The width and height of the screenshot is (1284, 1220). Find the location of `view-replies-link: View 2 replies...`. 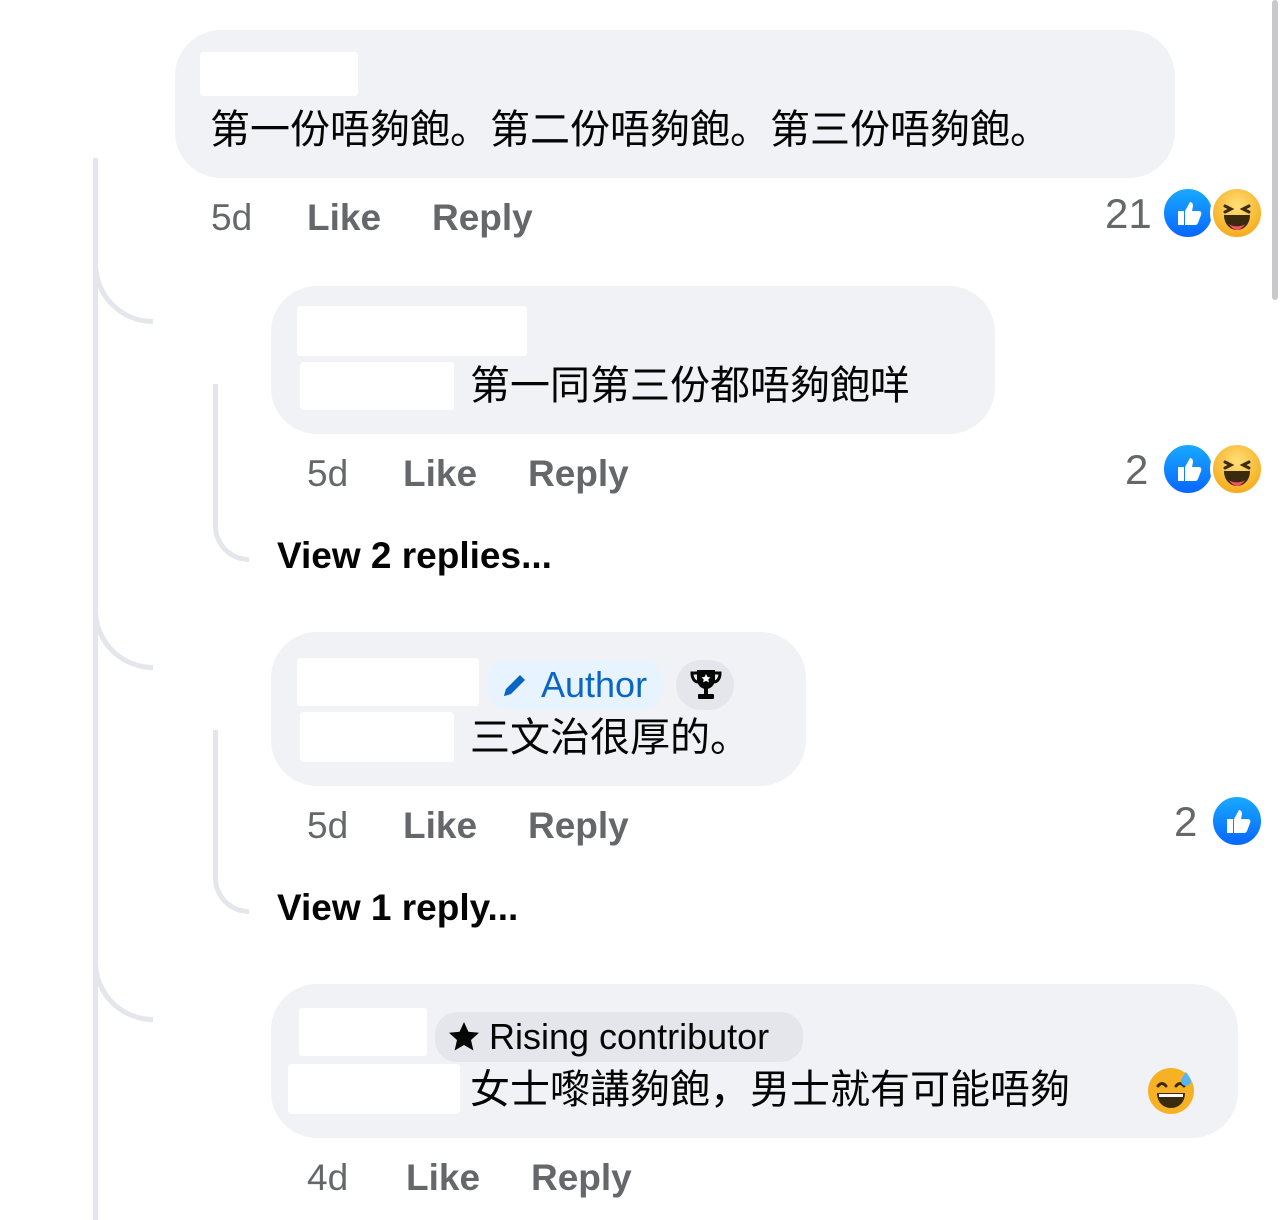

view-replies-link: View 2 replies... is located at coordinates (414, 556).